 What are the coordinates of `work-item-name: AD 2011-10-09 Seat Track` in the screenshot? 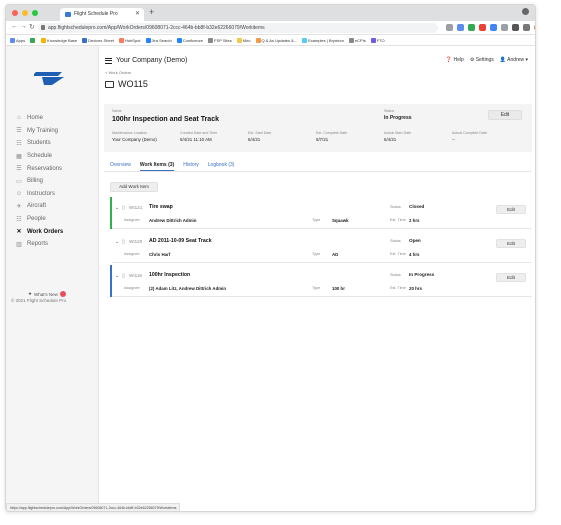 It's located at (180, 241).